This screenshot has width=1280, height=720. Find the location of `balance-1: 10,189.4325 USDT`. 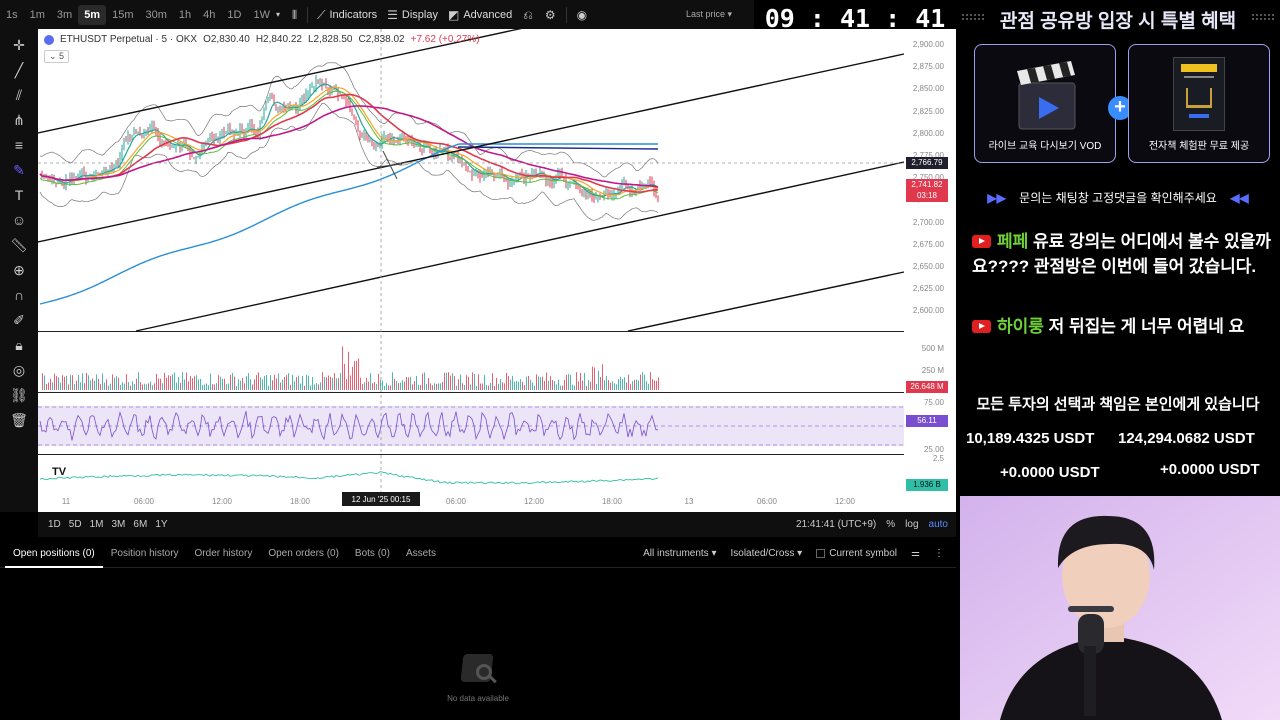

balance-1: 10,189.4325 USDT is located at coordinates (1030, 438).